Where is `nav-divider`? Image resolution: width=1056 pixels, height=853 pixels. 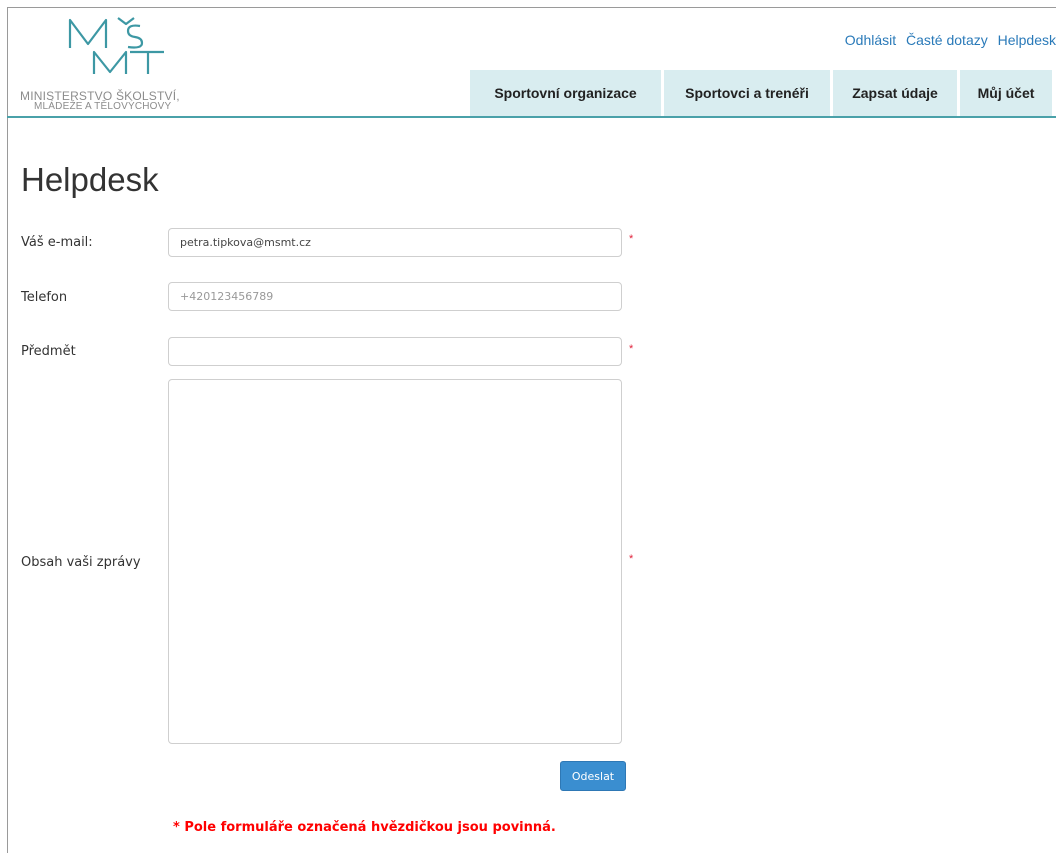
nav-divider is located at coordinates (531, 117).